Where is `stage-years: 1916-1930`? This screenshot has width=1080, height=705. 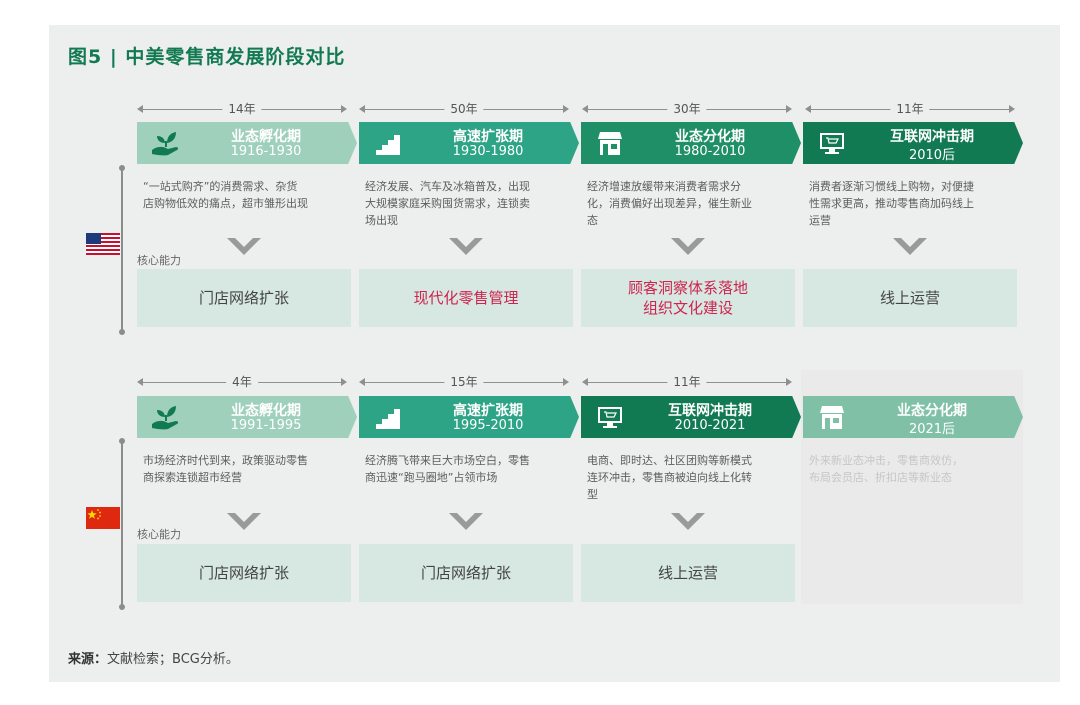
stage-years: 1916-1930 is located at coordinates (266, 151).